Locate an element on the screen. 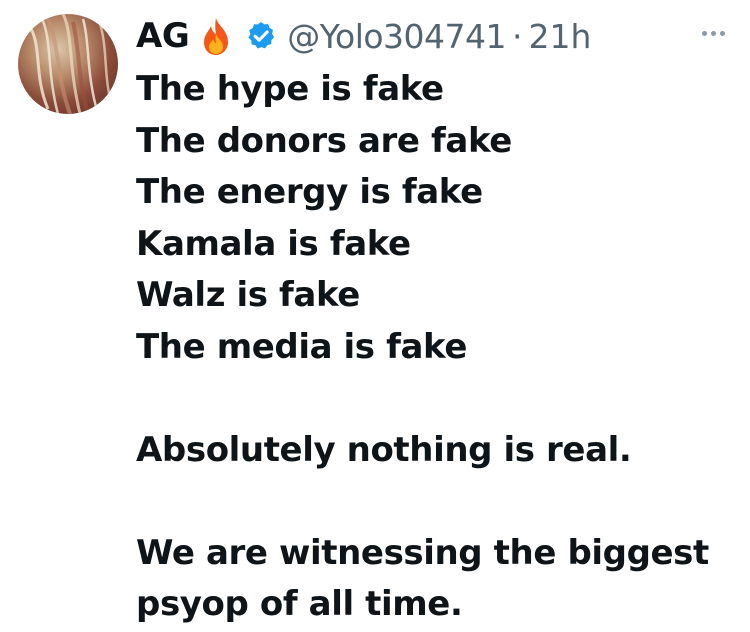 The image size is (750, 632). tweet-line: The media is fake is located at coordinates (301, 346).